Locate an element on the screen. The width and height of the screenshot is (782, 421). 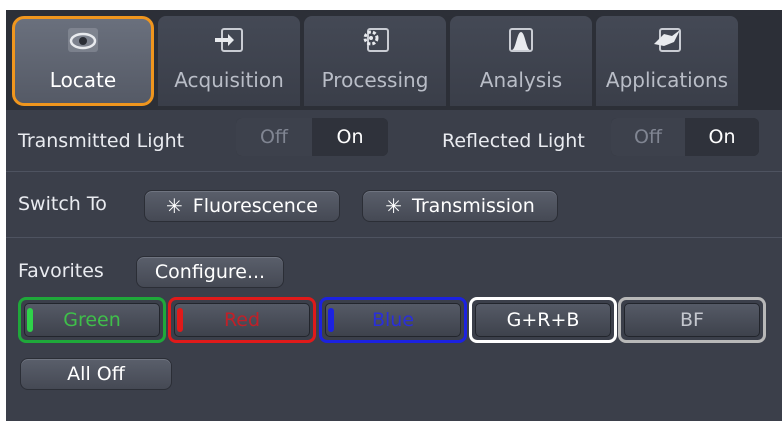
favorite-red-button: Red is located at coordinates (242, 320).